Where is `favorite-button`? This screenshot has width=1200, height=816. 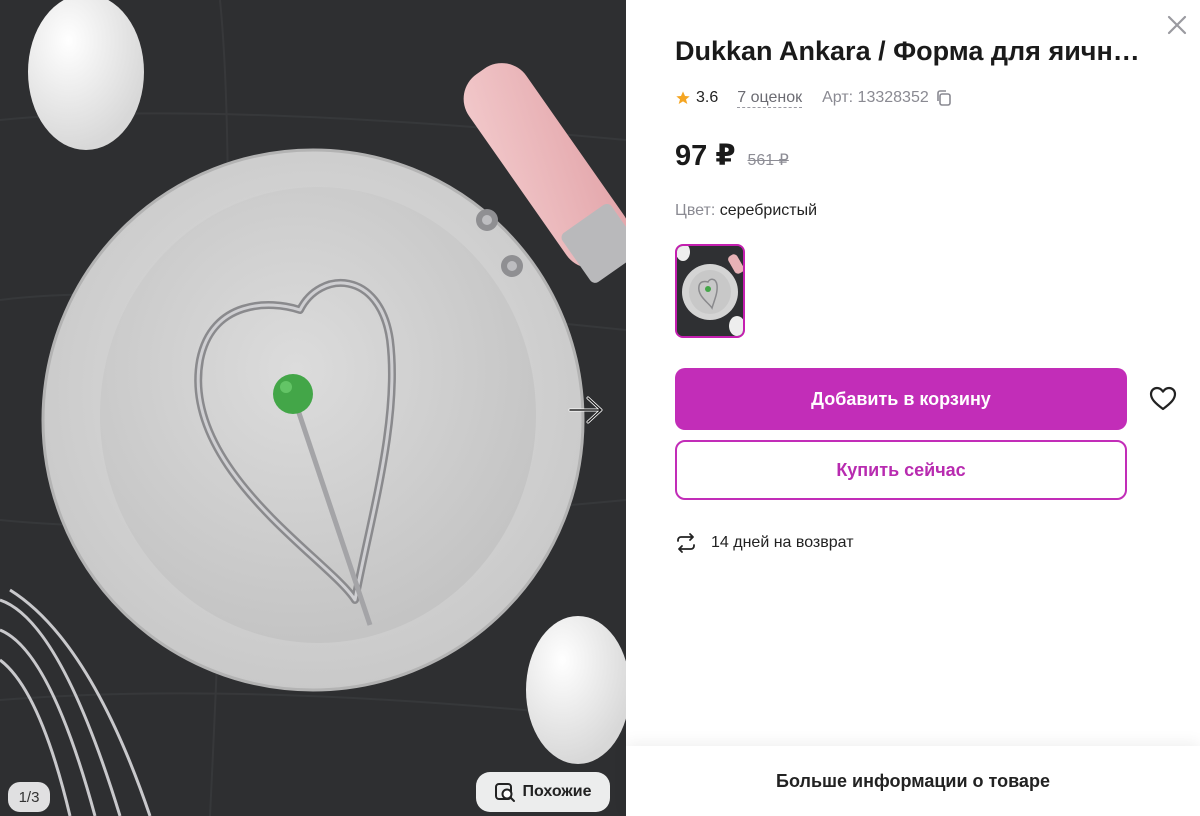 favorite-button is located at coordinates (1163, 399).